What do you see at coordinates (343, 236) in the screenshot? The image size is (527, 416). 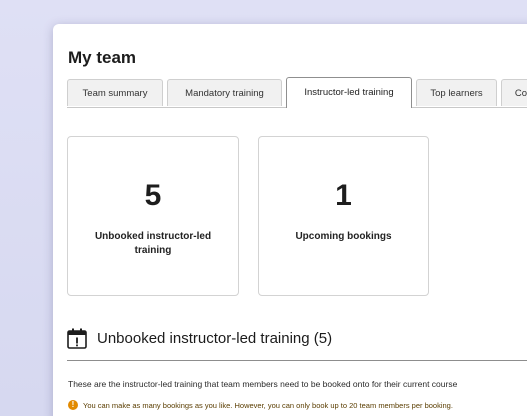 I see `stat-label: Upcoming bookings` at bounding box center [343, 236].